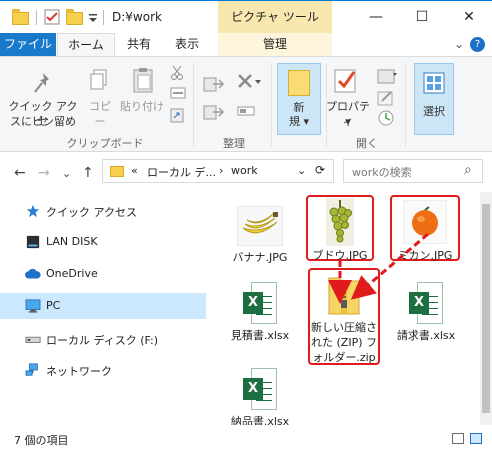 This screenshot has height=452, width=492. I want to click on breadcrumb-overflow: «, so click(134, 170).